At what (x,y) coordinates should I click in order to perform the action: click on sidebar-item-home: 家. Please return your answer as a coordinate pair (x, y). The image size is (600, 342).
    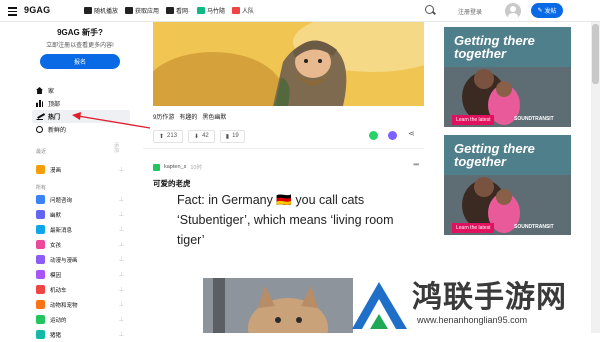
    Looking at the image, I should click on (83, 90).